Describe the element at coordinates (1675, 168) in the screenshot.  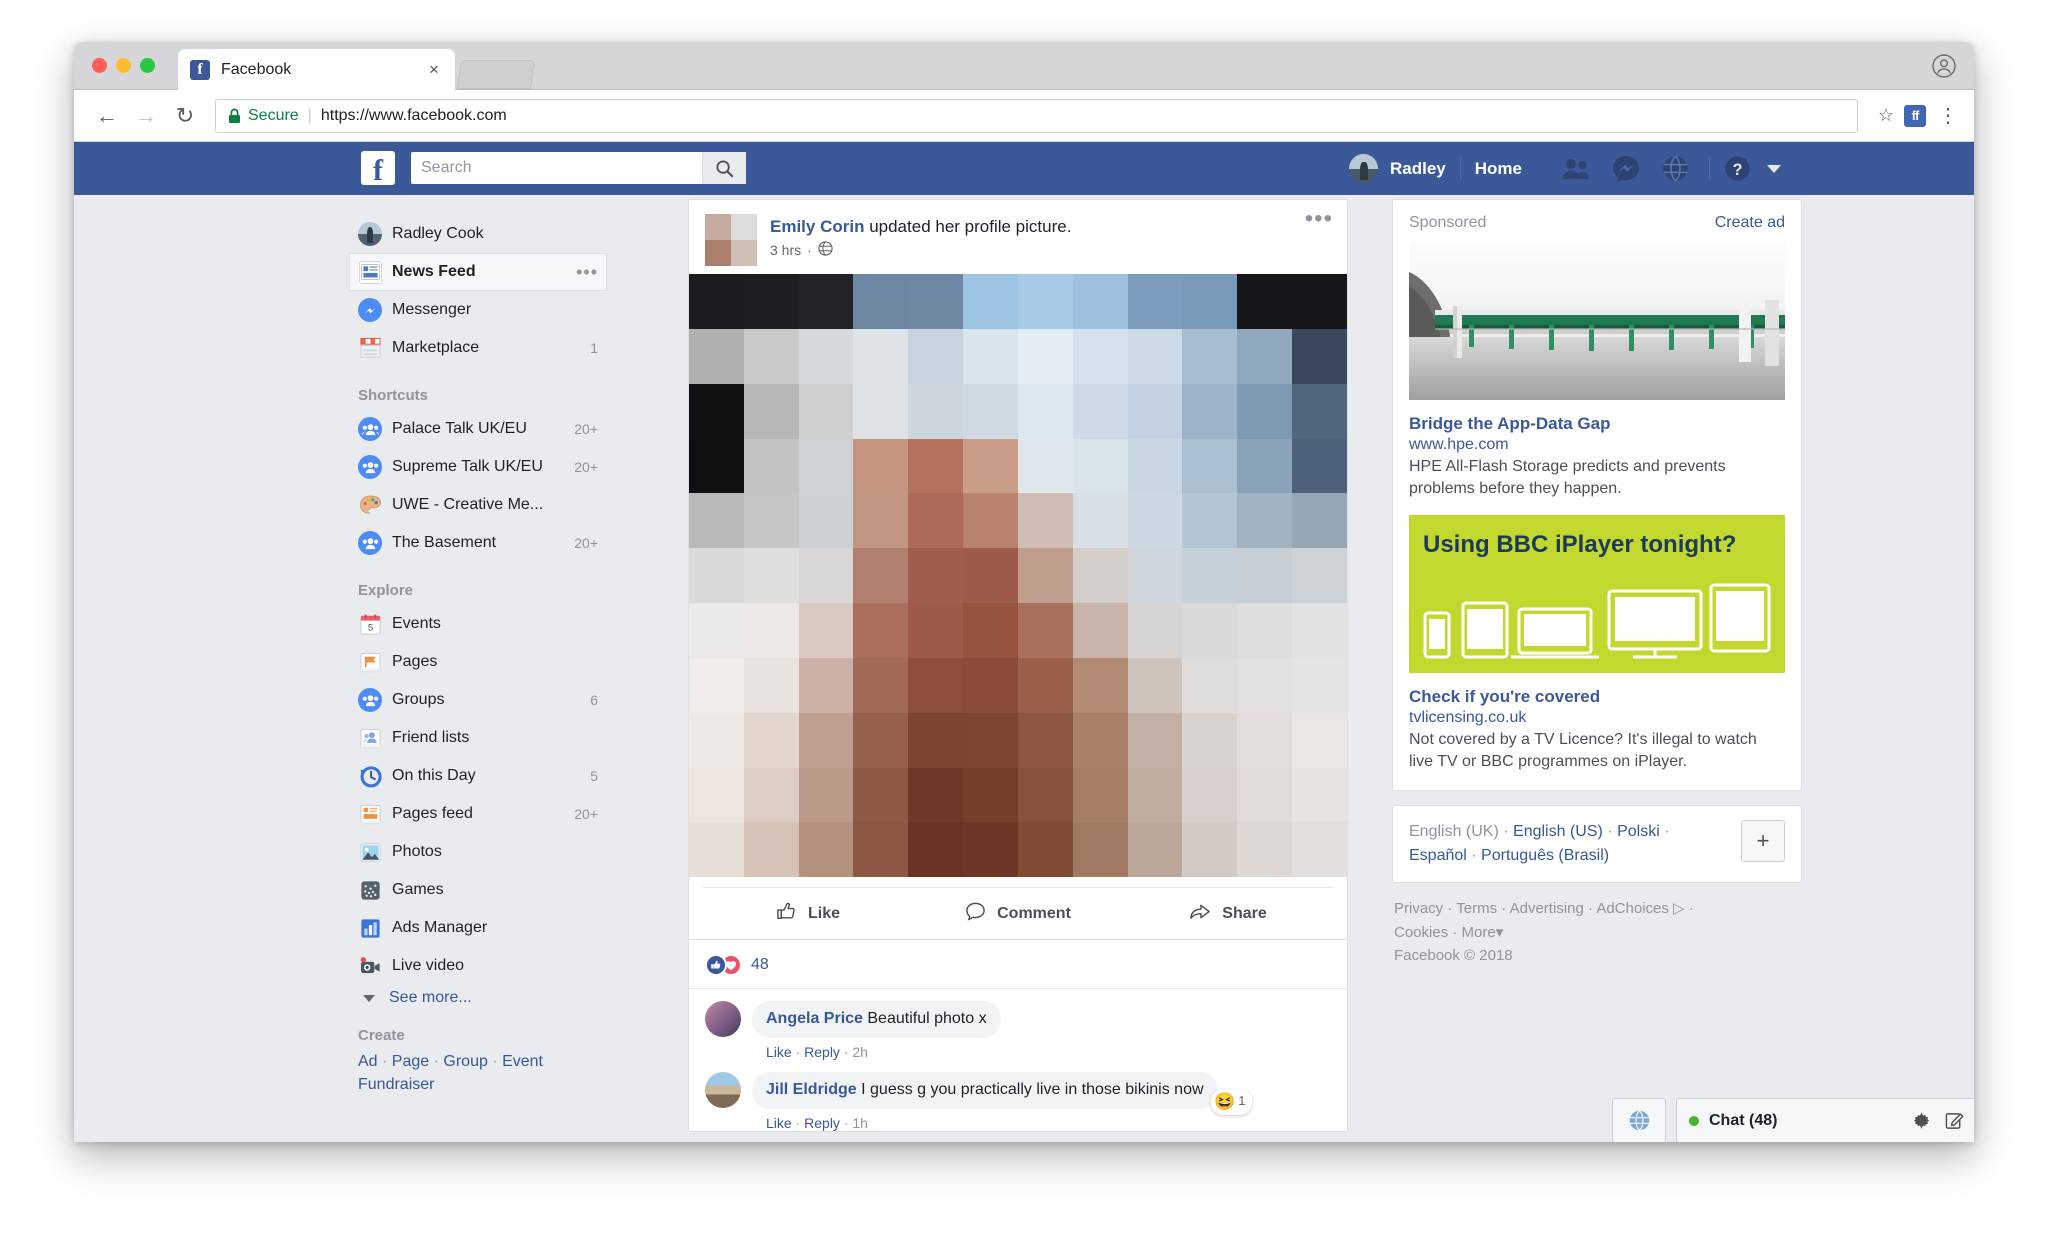
I see `notifications-globe-icon` at that location.